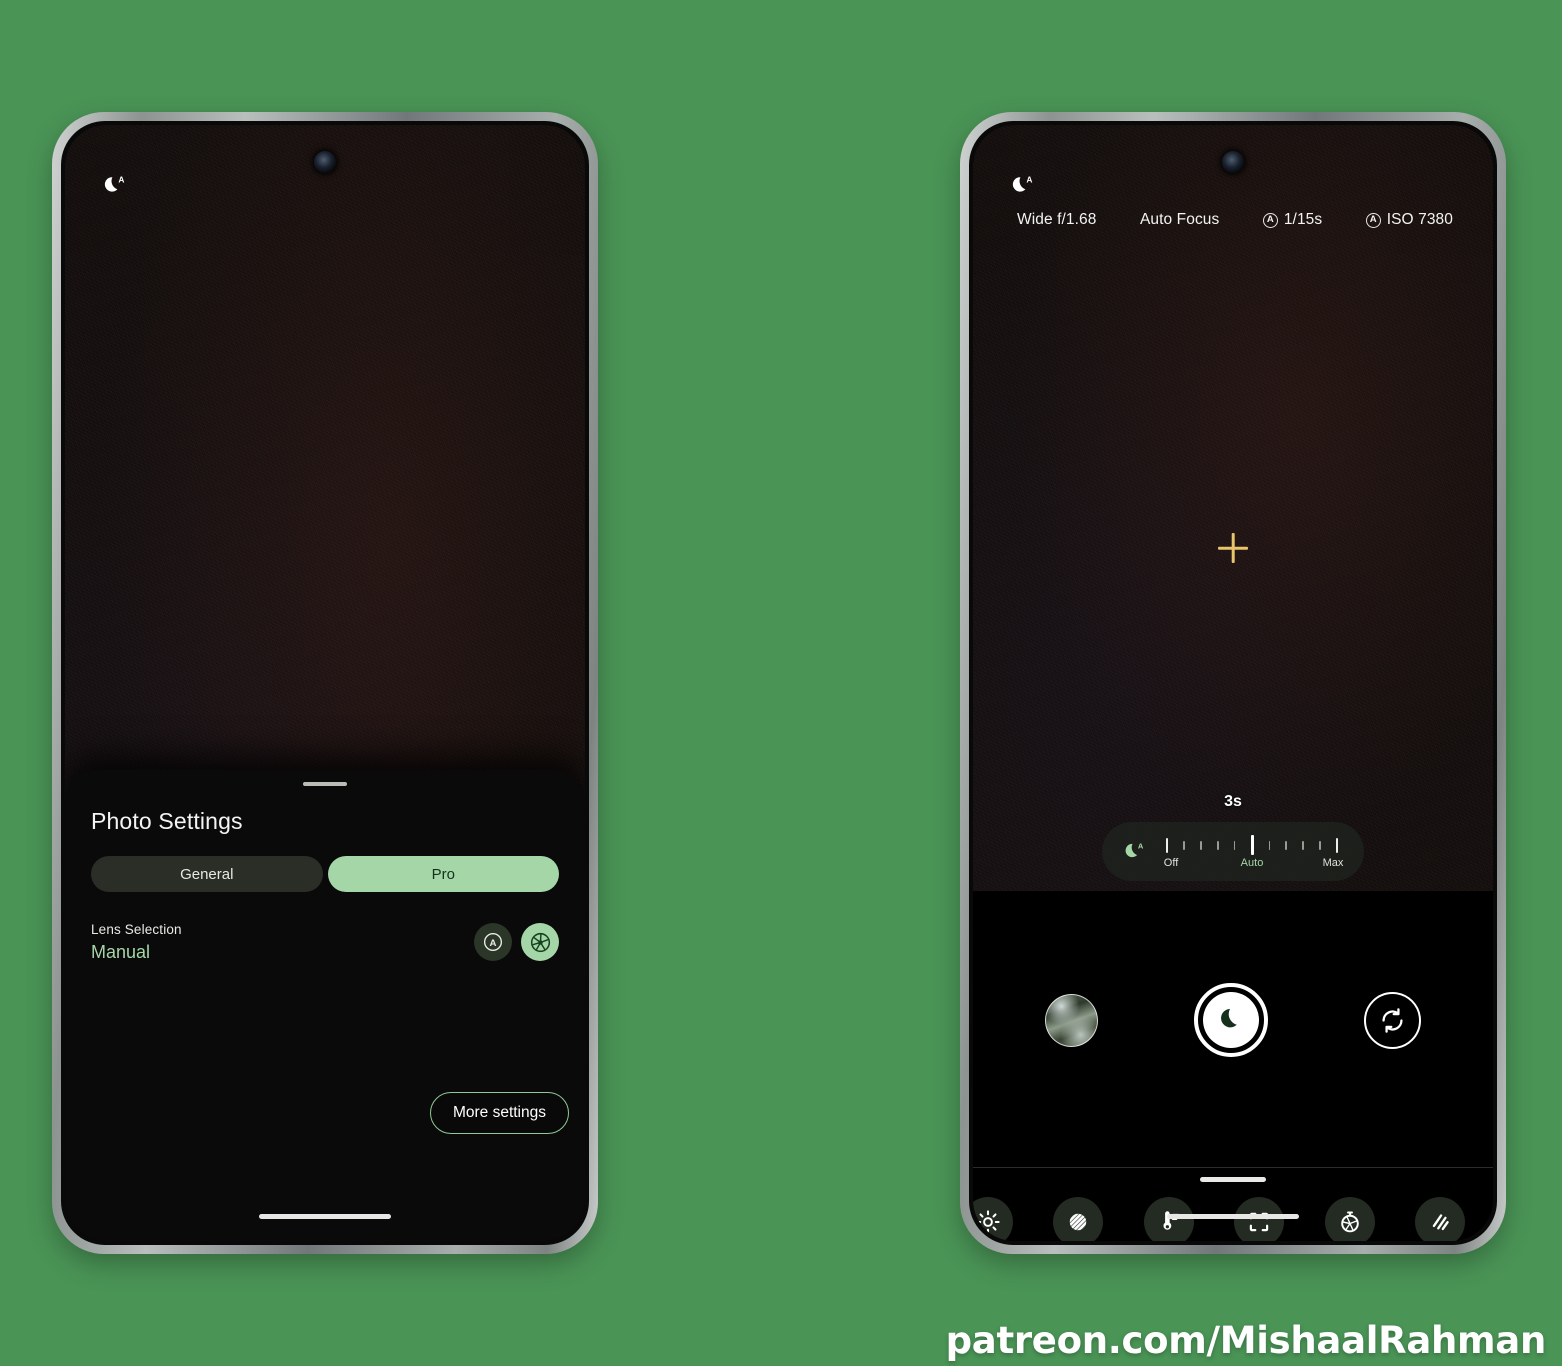 This screenshot has width=1562, height=1366. I want to click on iso-icon-button, so click(1439, 1219).